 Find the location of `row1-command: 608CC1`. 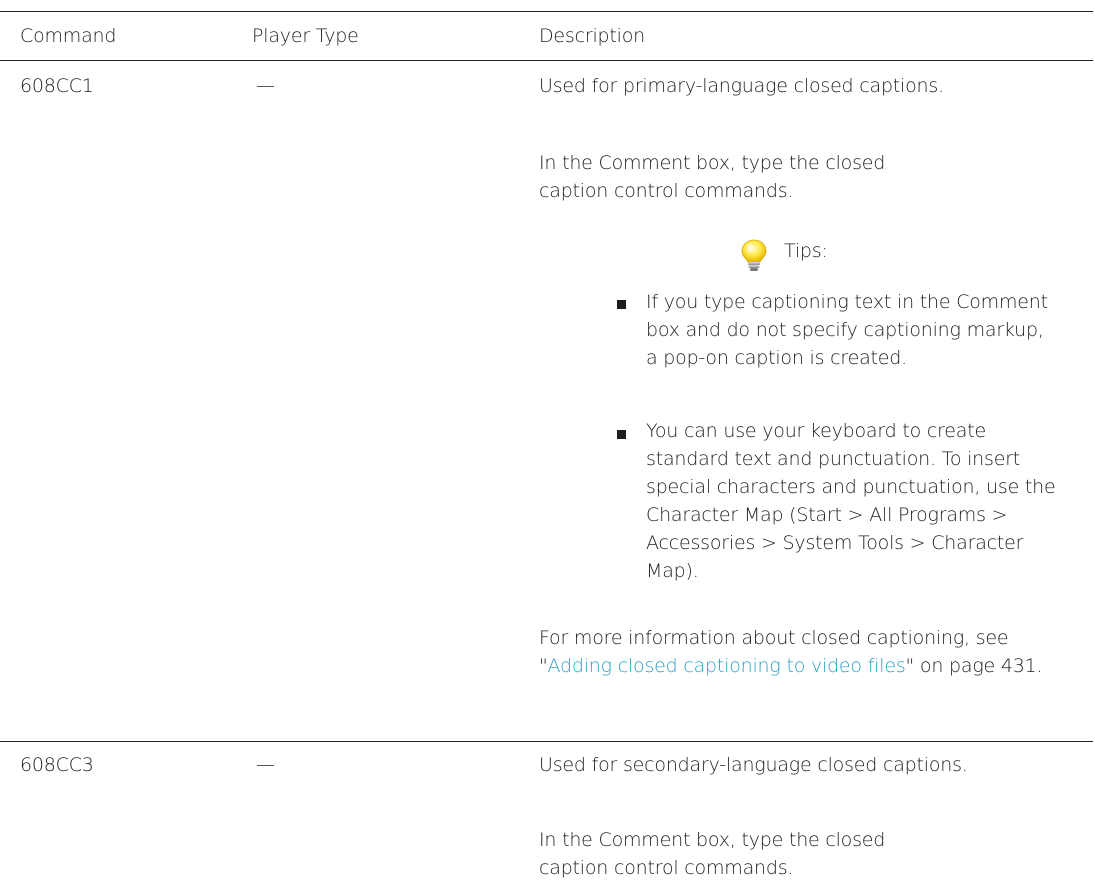

row1-command: 608CC1 is located at coordinates (57, 86).